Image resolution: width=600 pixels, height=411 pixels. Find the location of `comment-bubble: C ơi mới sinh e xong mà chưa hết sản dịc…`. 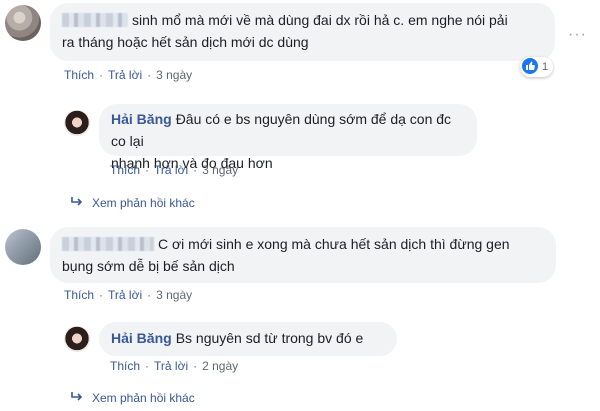

comment-bubble: C ơi mới sinh e xong mà chưa hết sản dịc… is located at coordinates (303, 255).